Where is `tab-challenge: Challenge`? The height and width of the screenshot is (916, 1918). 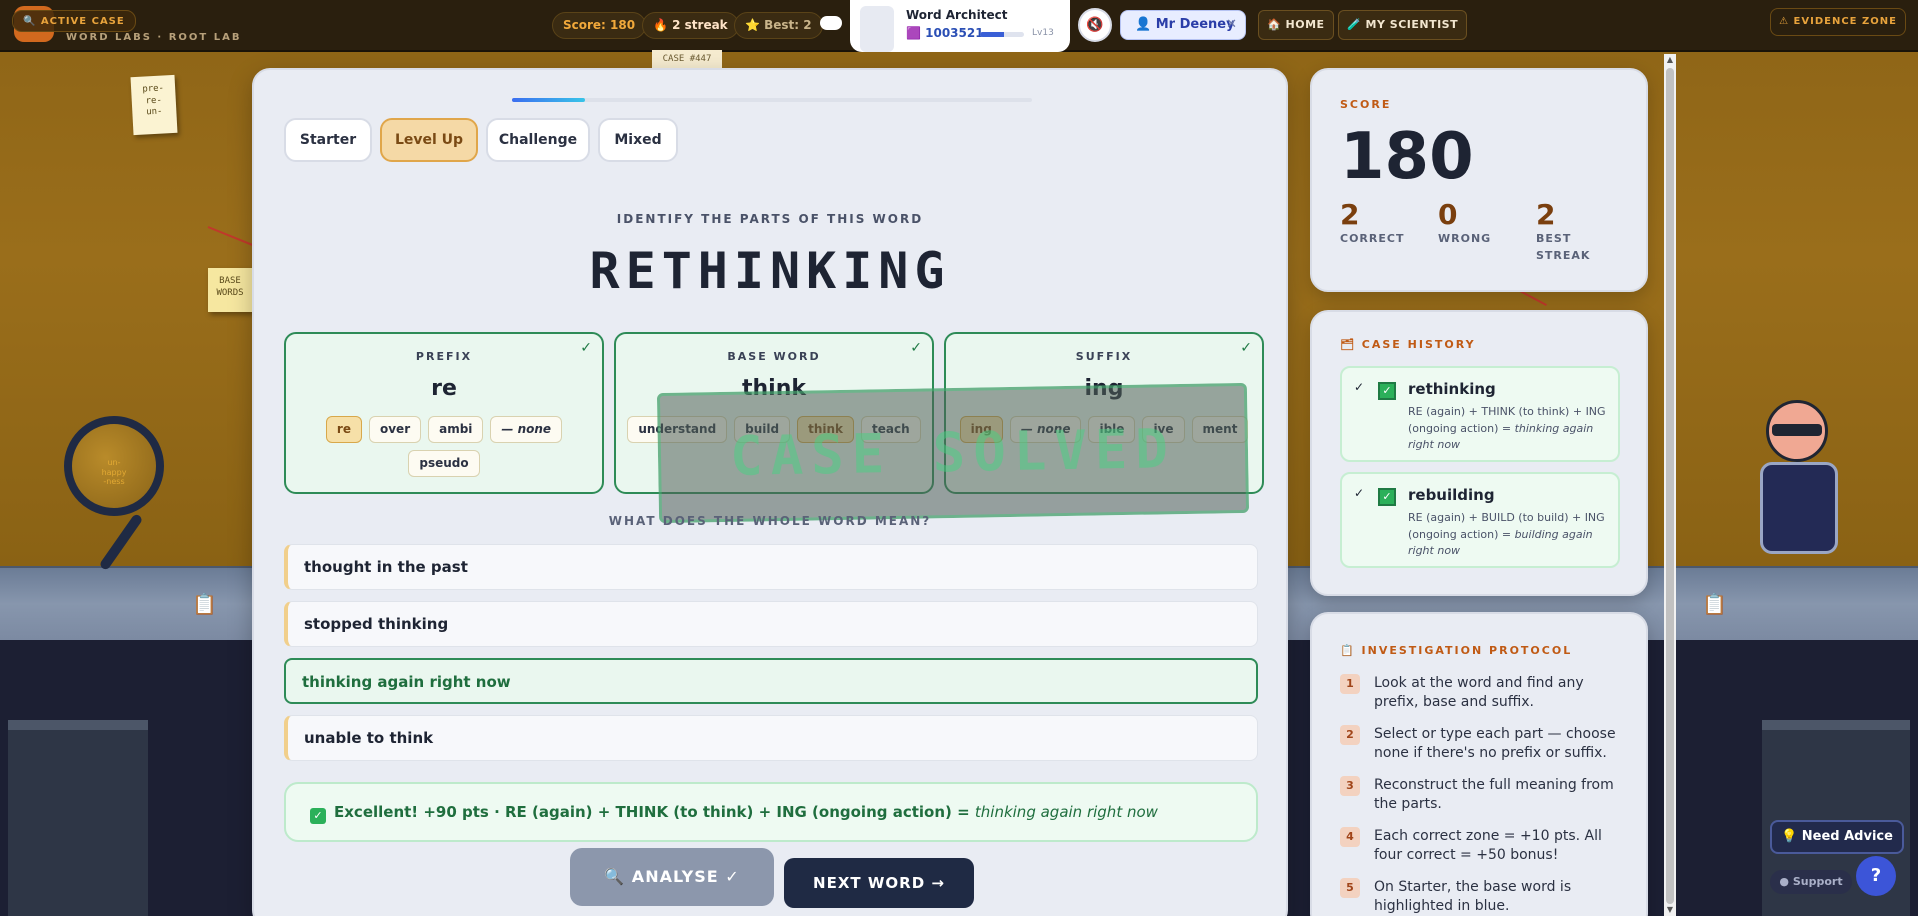
tab-challenge: Challenge is located at coordinates (538, 140).